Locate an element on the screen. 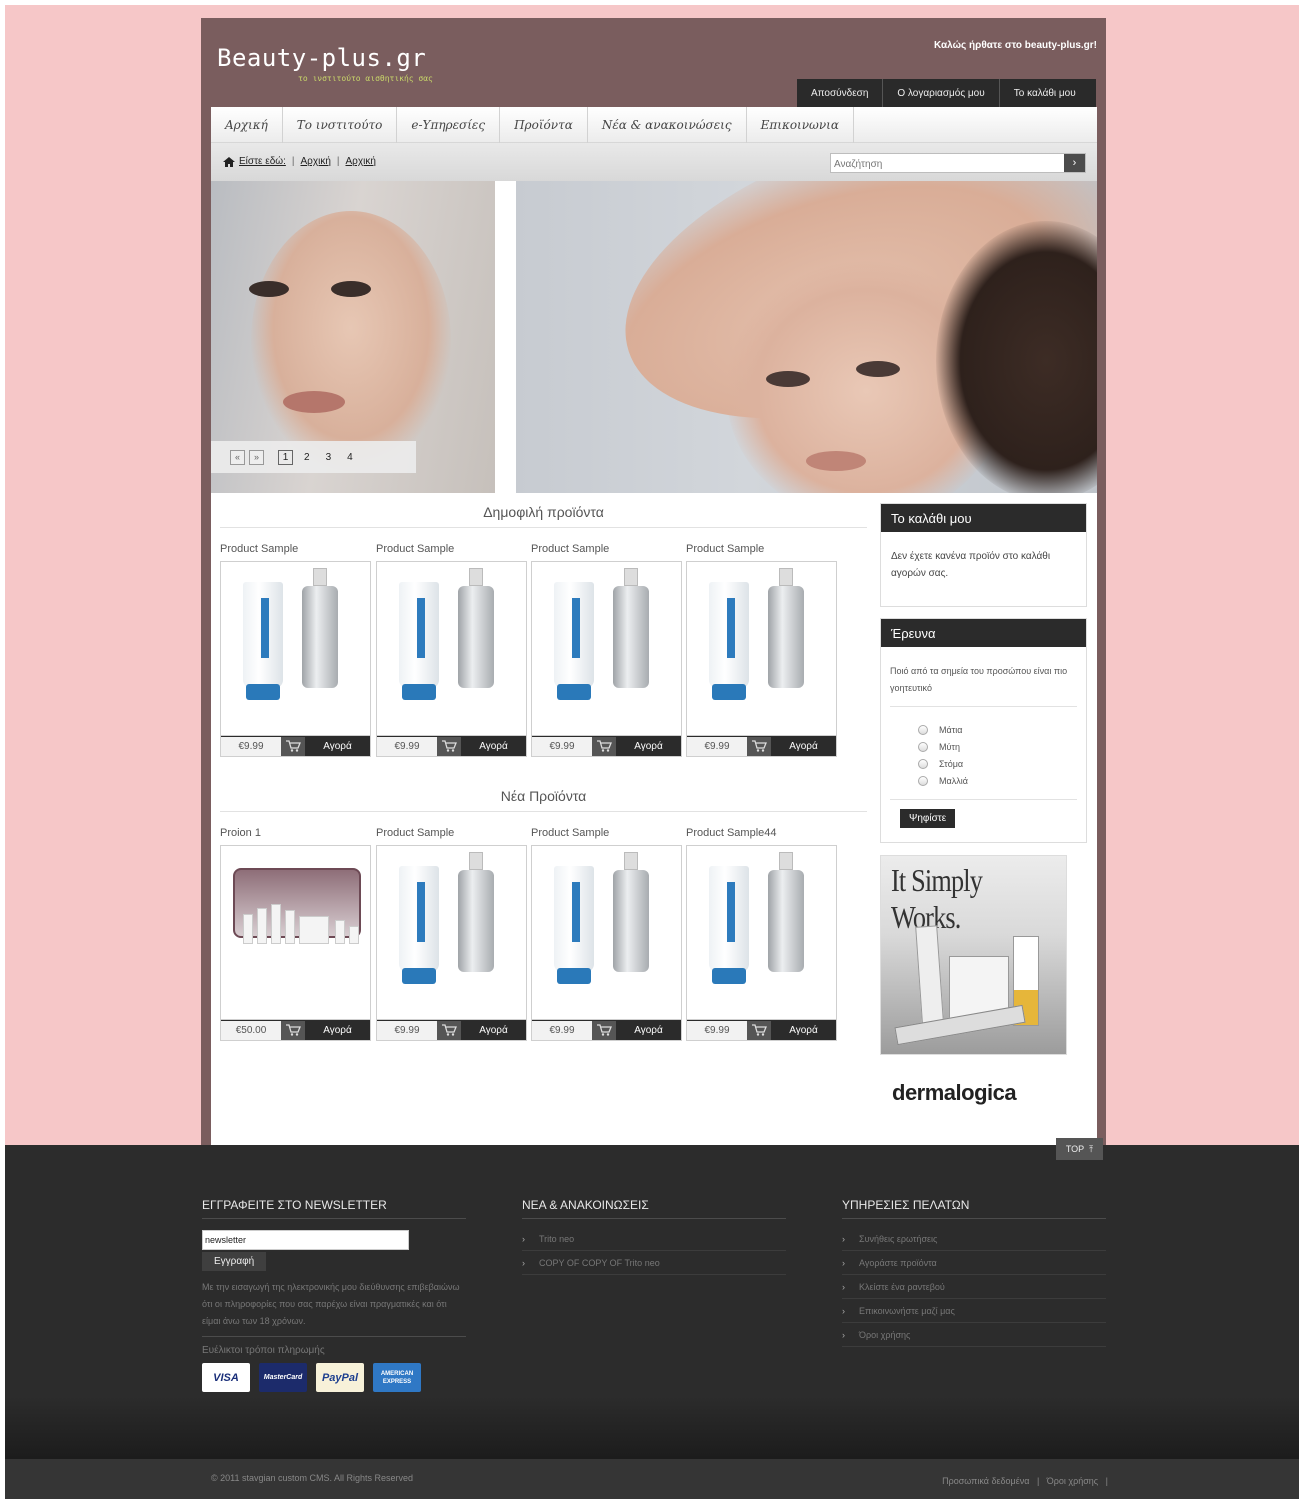  nav-item-eservices: e-Υπηρεσίες is located at coordinates (449, 125).